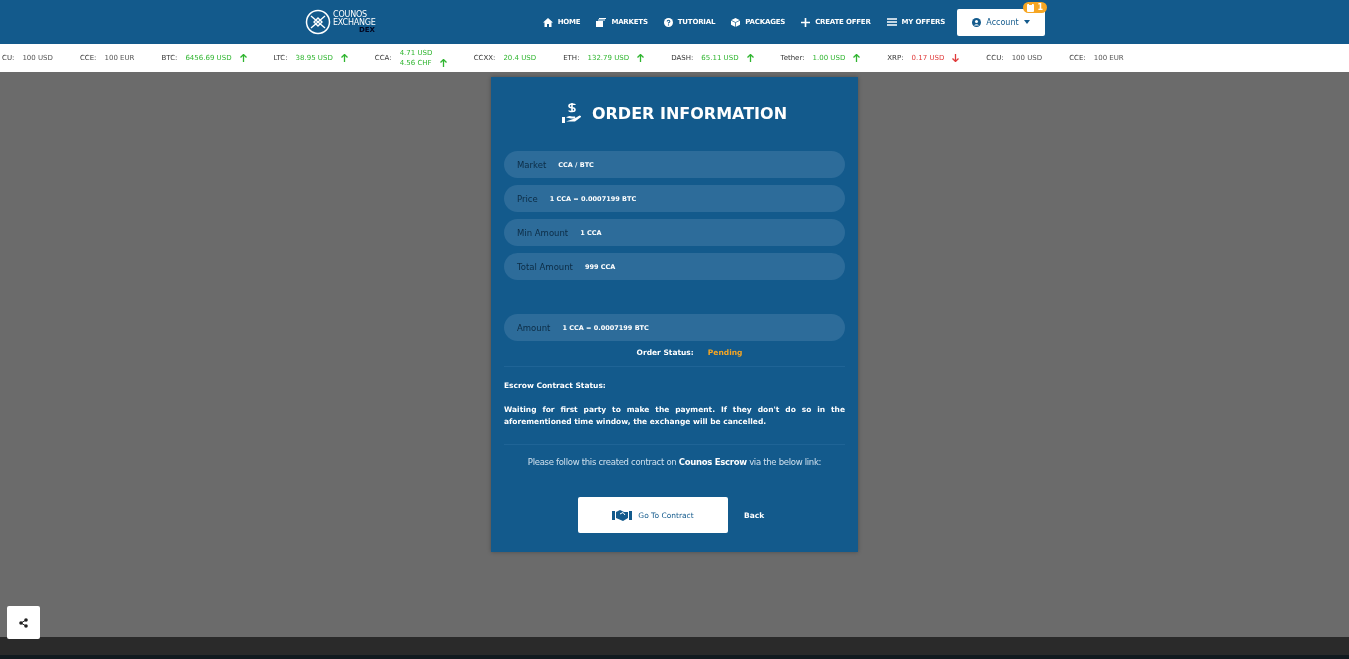 This screenshot has width=1349, height=659. Describe the element at coordinates (622, 515) in the screenshot. I see `handshake-icon` at that location.